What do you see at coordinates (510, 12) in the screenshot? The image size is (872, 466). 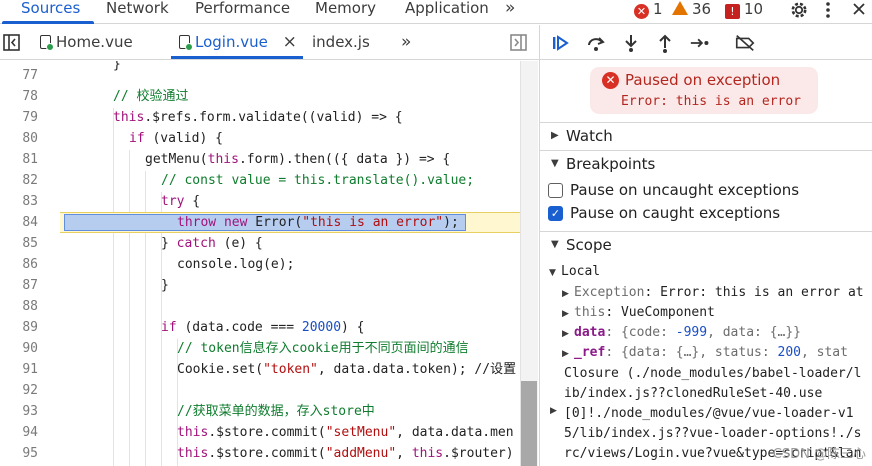 I see `more-tabs-chevron-icon: »` at bounding box center [510, 12].